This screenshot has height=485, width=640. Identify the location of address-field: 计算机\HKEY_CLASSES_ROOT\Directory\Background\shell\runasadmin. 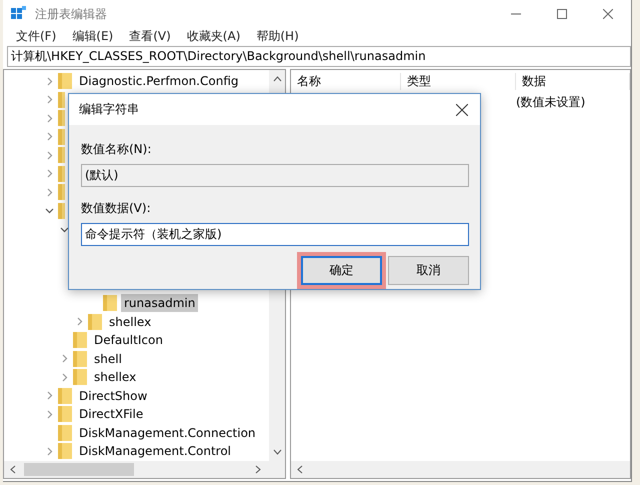
(319, 56).